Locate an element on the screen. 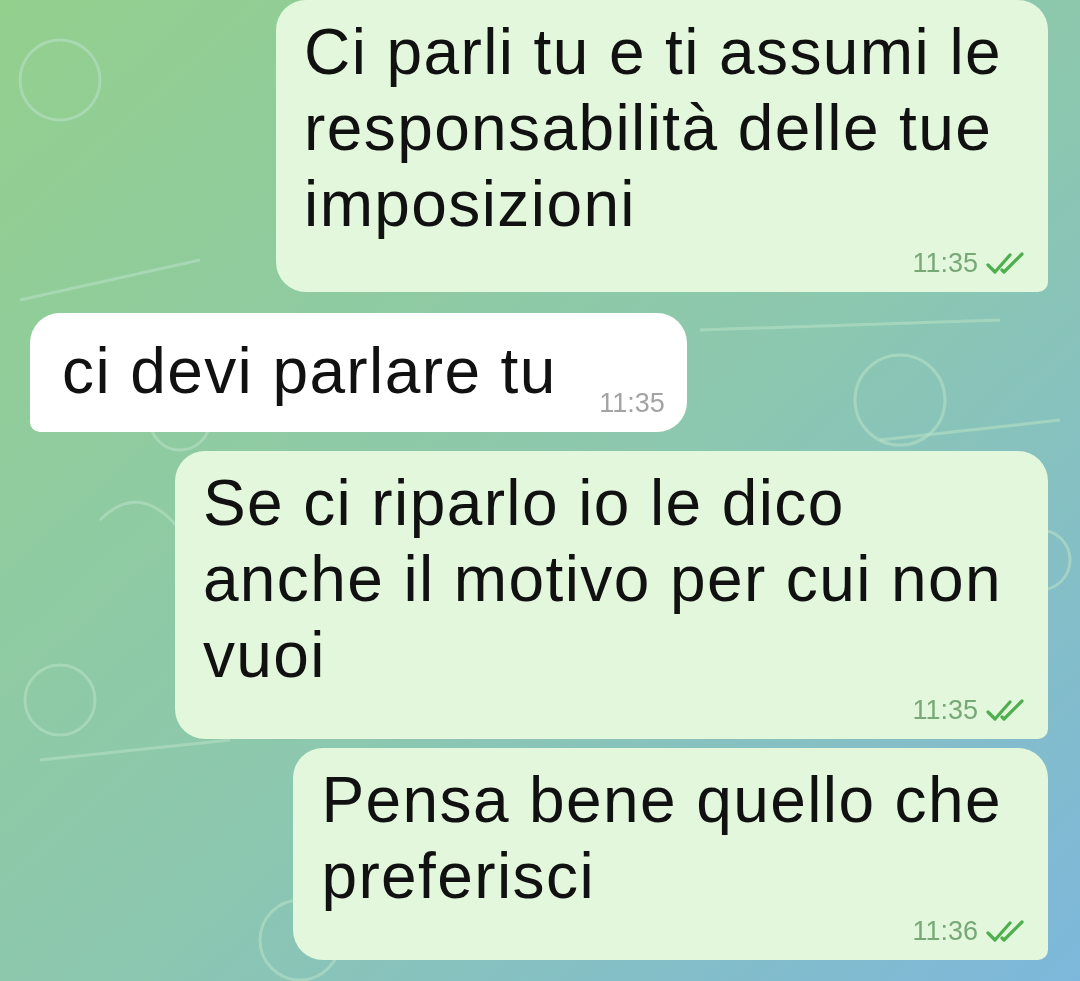 The height and width of the screenshot is (981, 1080). message-text: ci devi parlare tu is located at coordinates (309, 371).